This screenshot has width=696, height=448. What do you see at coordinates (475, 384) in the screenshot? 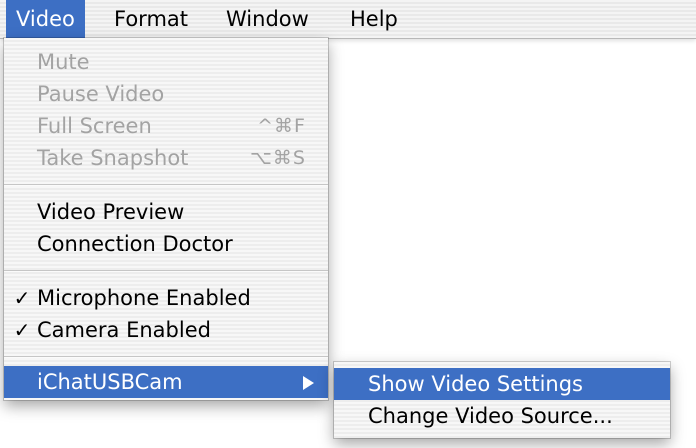
I see `menu-item-label: Show Video Settings` at bounding box center [475, 384].